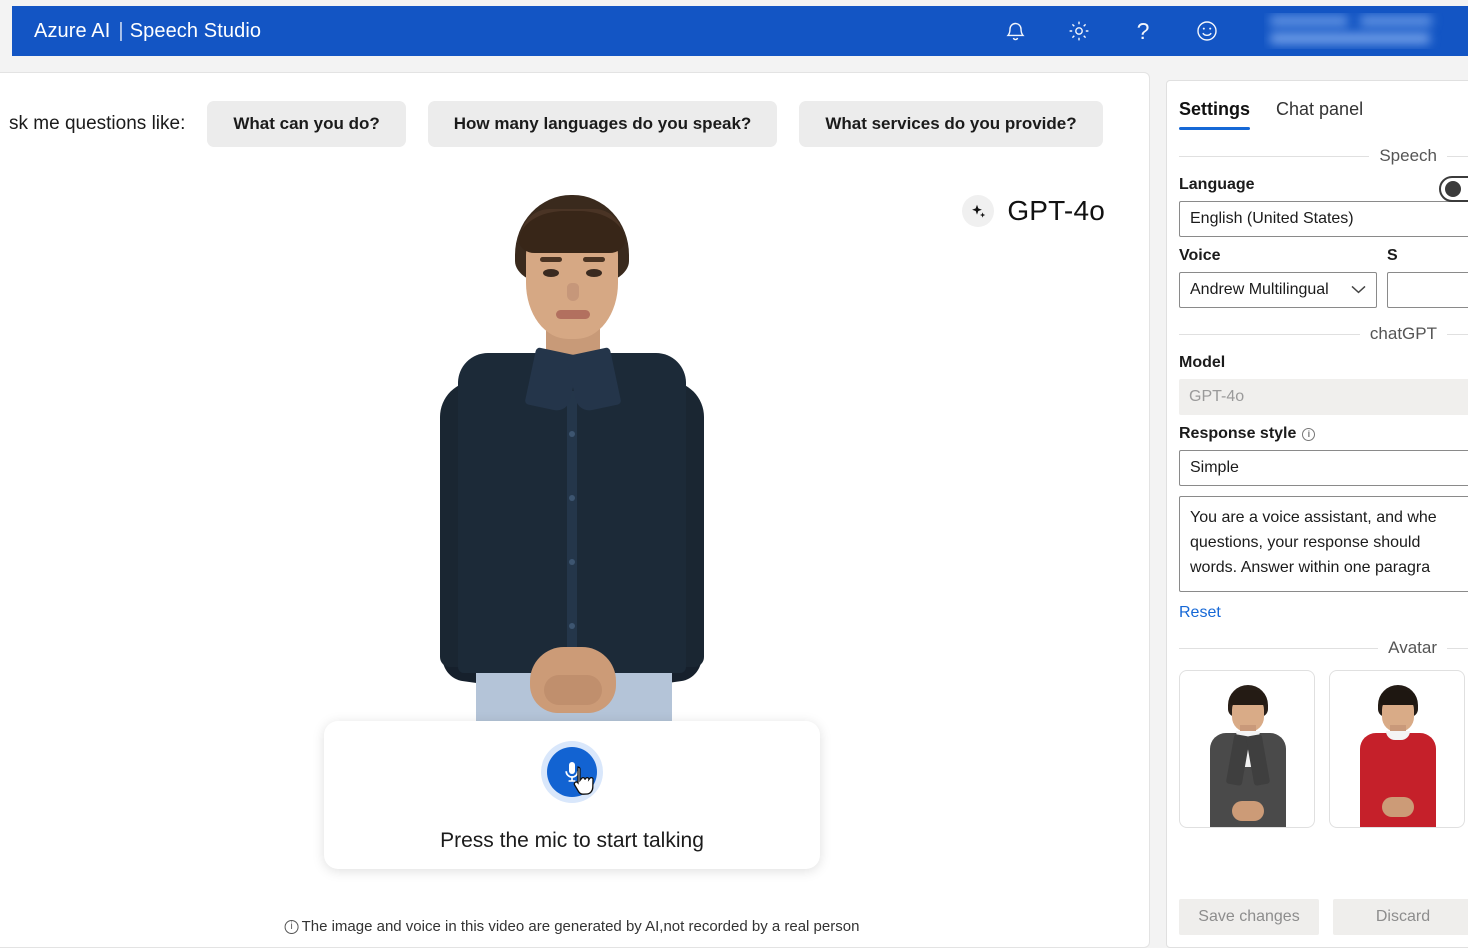  I want to click on section-divider-chatgpt: chatGPT, so click(1323, 334).